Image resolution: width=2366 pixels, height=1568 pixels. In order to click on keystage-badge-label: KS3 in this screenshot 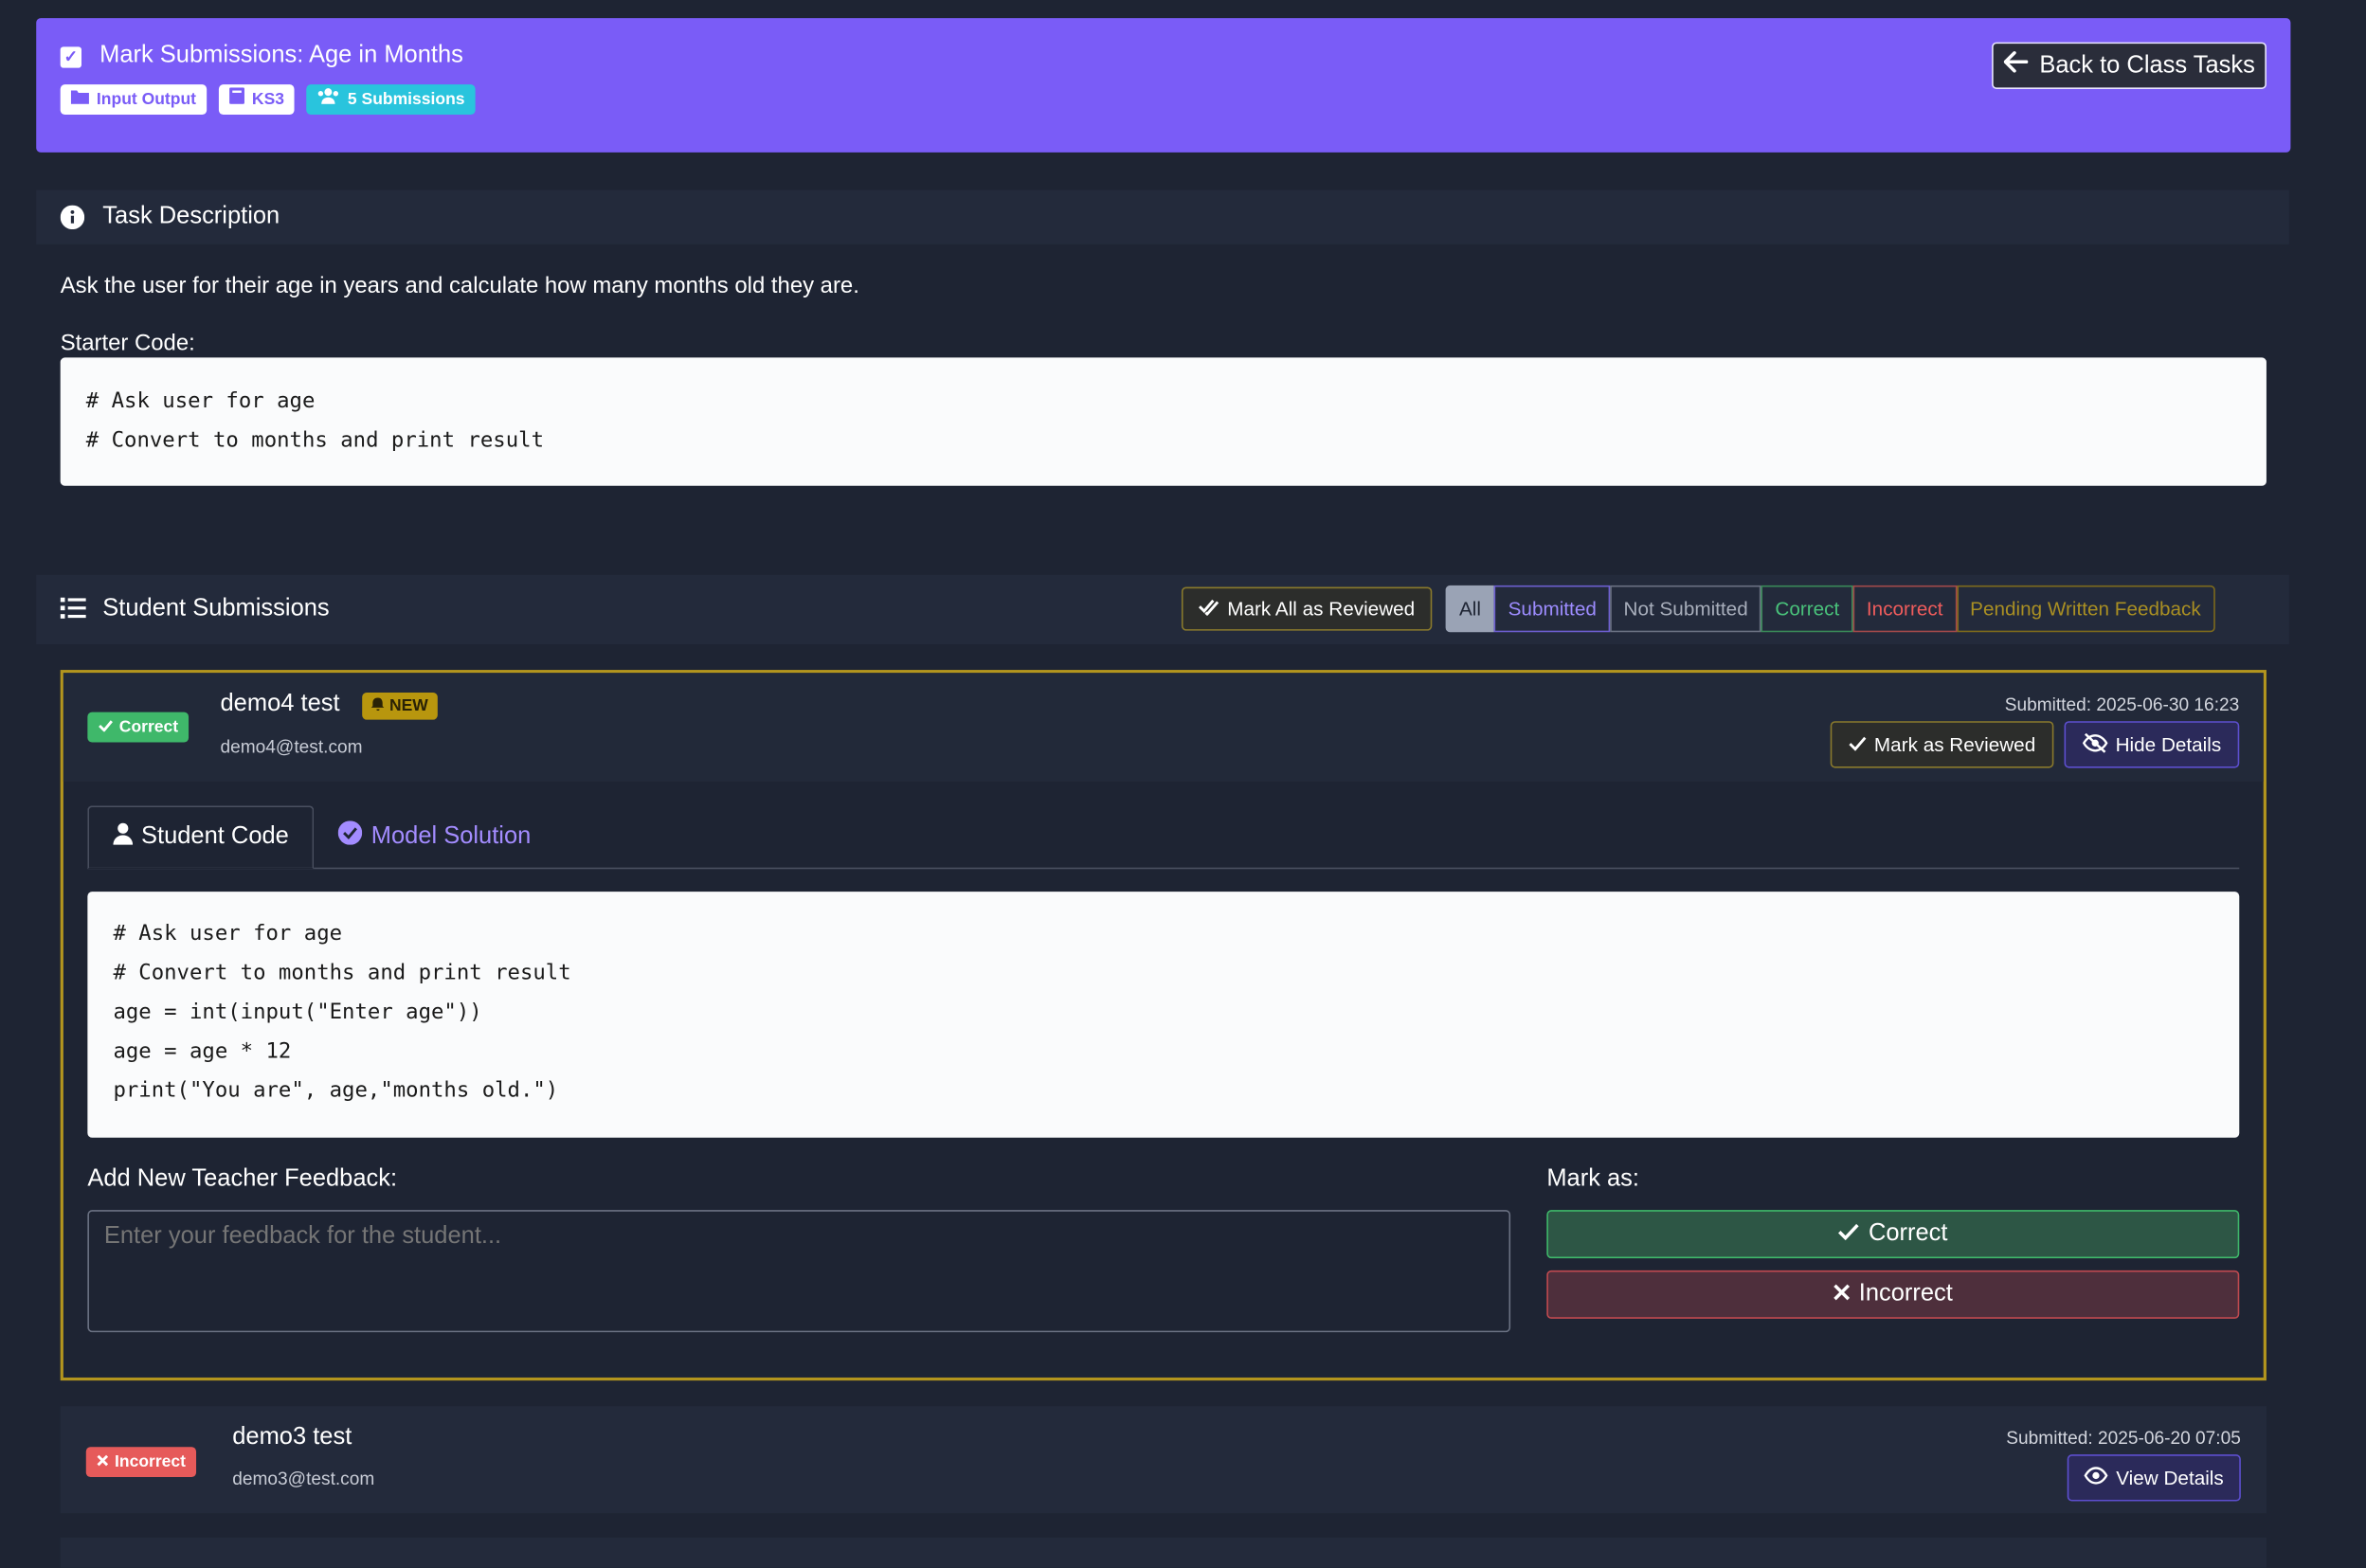, I will do `click(268, 99)`.